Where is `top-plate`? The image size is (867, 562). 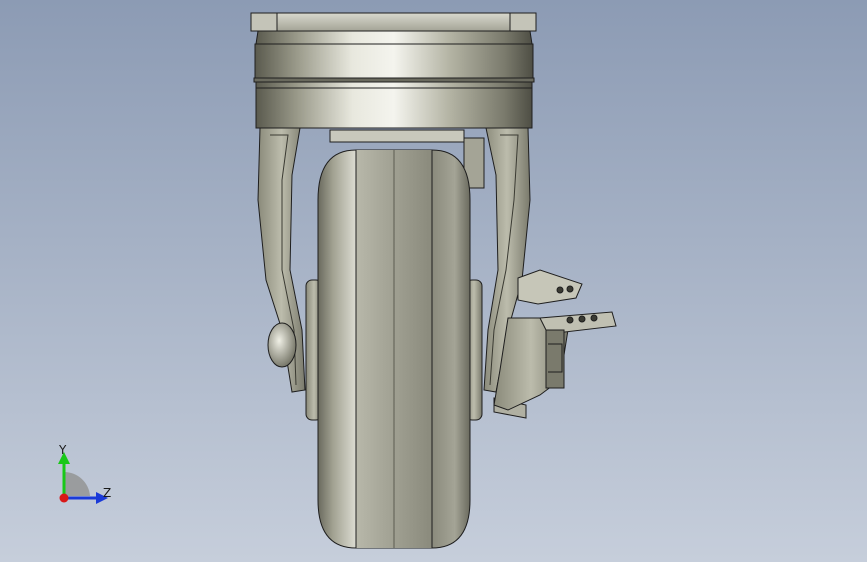 top-plate is located at coordinates (393, 22).